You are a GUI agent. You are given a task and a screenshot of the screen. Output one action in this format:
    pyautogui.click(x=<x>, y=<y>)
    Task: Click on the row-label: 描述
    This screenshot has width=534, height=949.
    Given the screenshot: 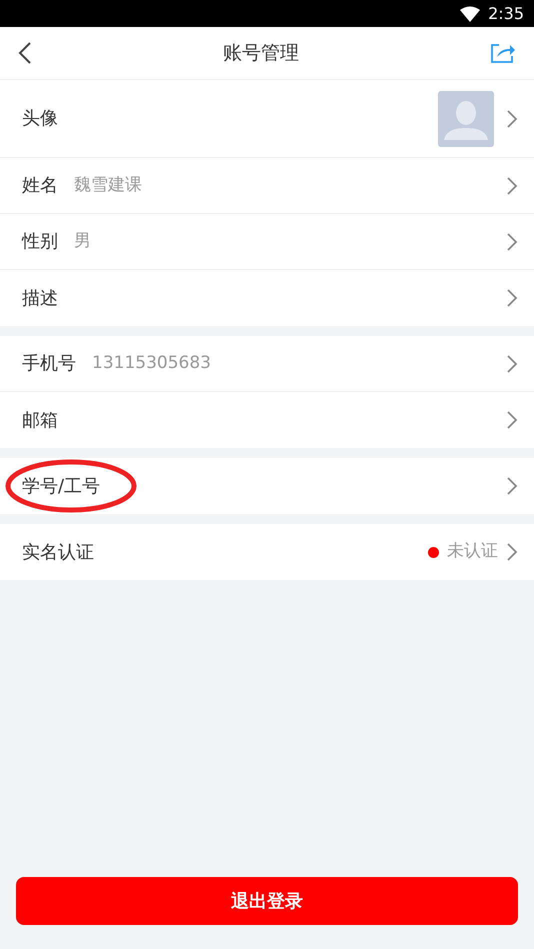 What is the action you would take?
    pyautogui.click(x=40, y=298)
    